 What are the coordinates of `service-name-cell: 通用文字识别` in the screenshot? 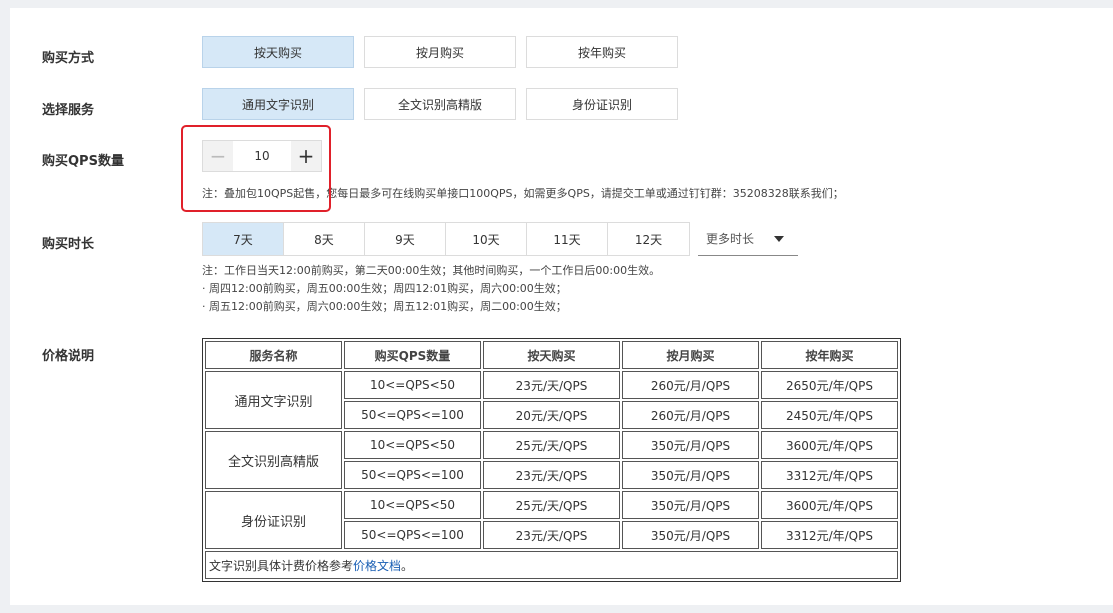 It's located at (273, 400).